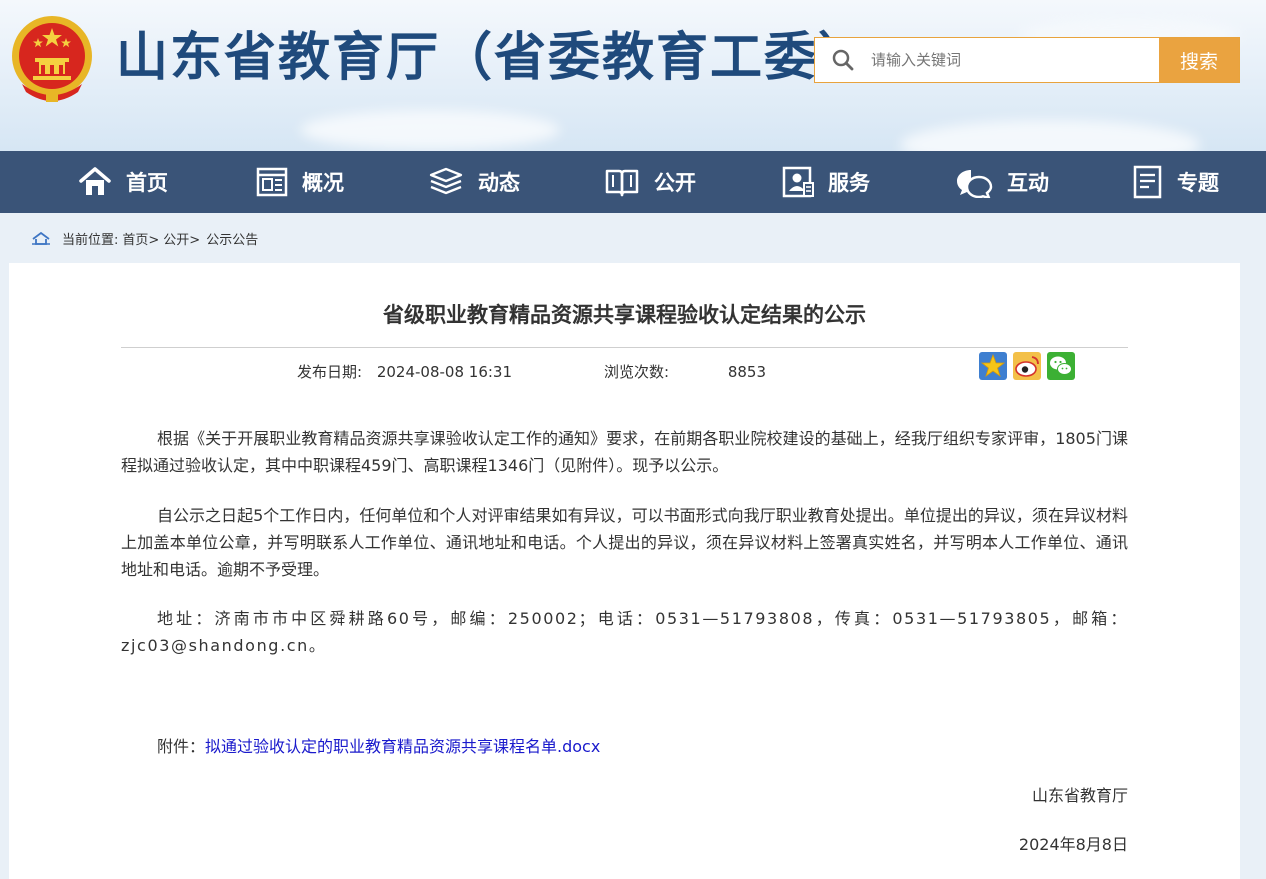  Describe the element at coordinates (849, 183) in the screenshot. I see `nav-label: 服务` at that location.